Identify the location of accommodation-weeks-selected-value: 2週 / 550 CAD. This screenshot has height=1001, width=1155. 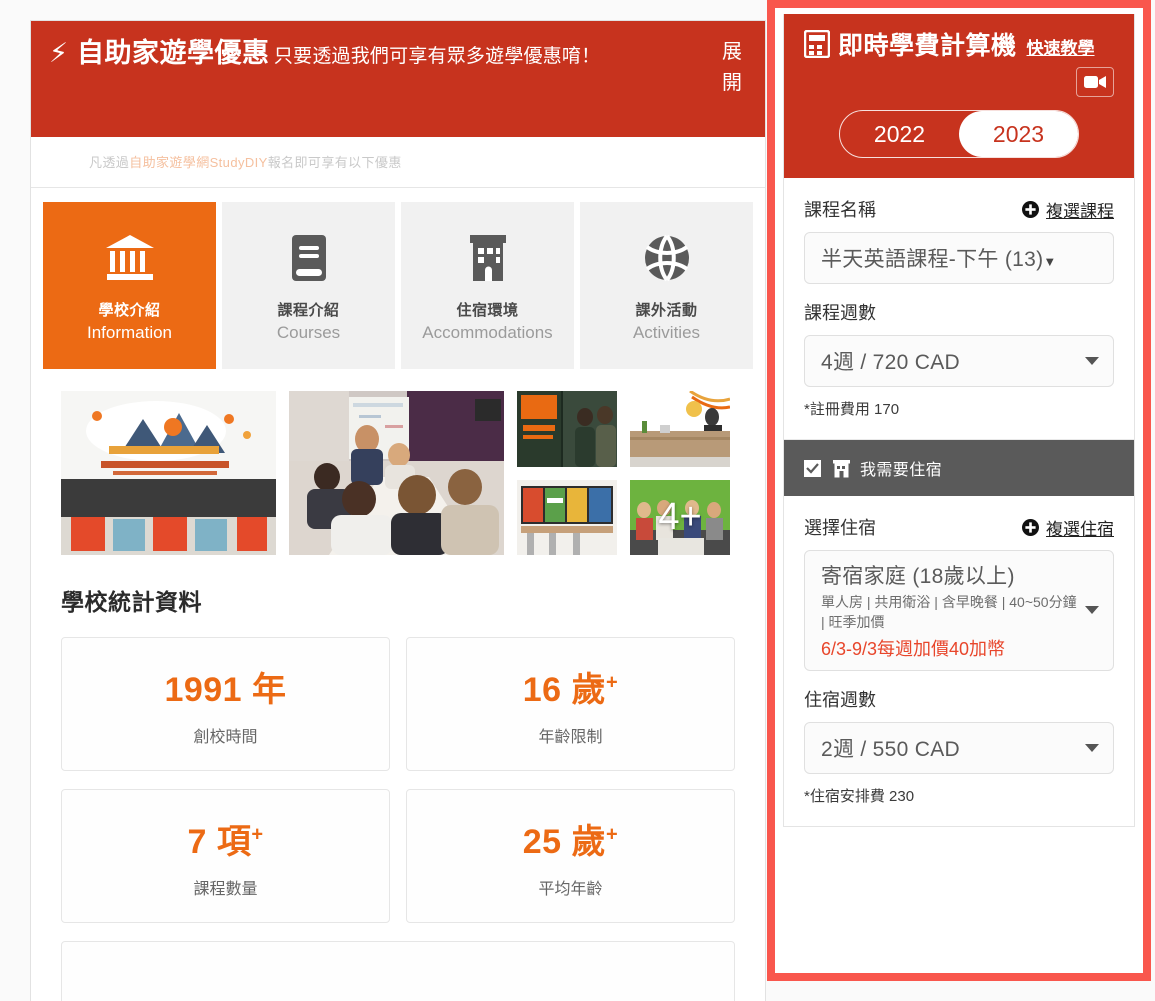
(890, 749).